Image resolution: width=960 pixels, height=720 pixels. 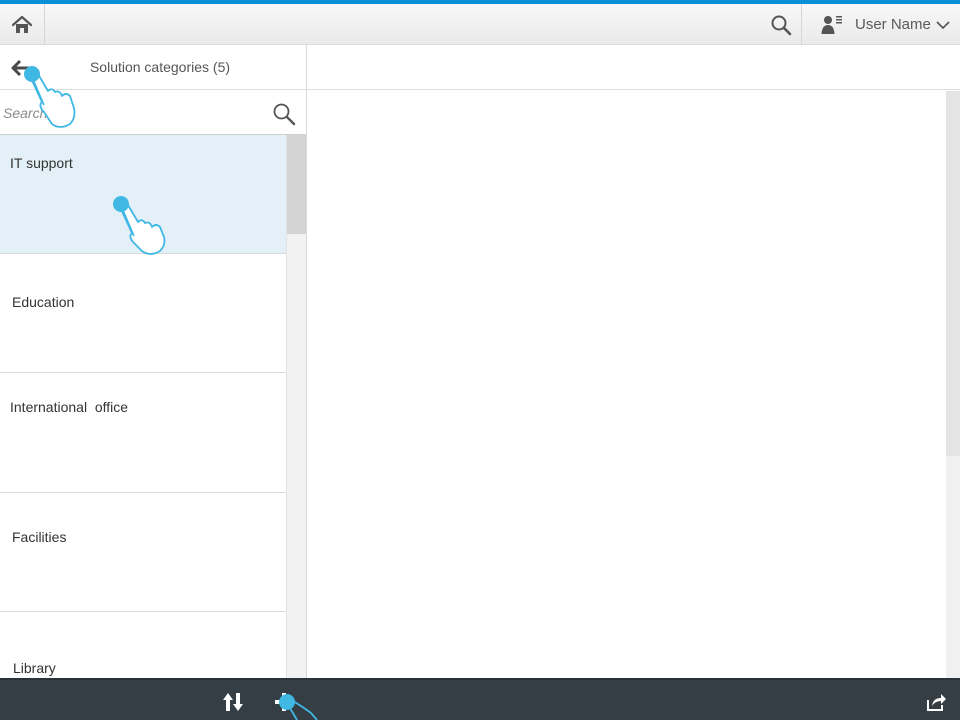 I want to click on list-item-label: Education, so click(x=43, y=302).